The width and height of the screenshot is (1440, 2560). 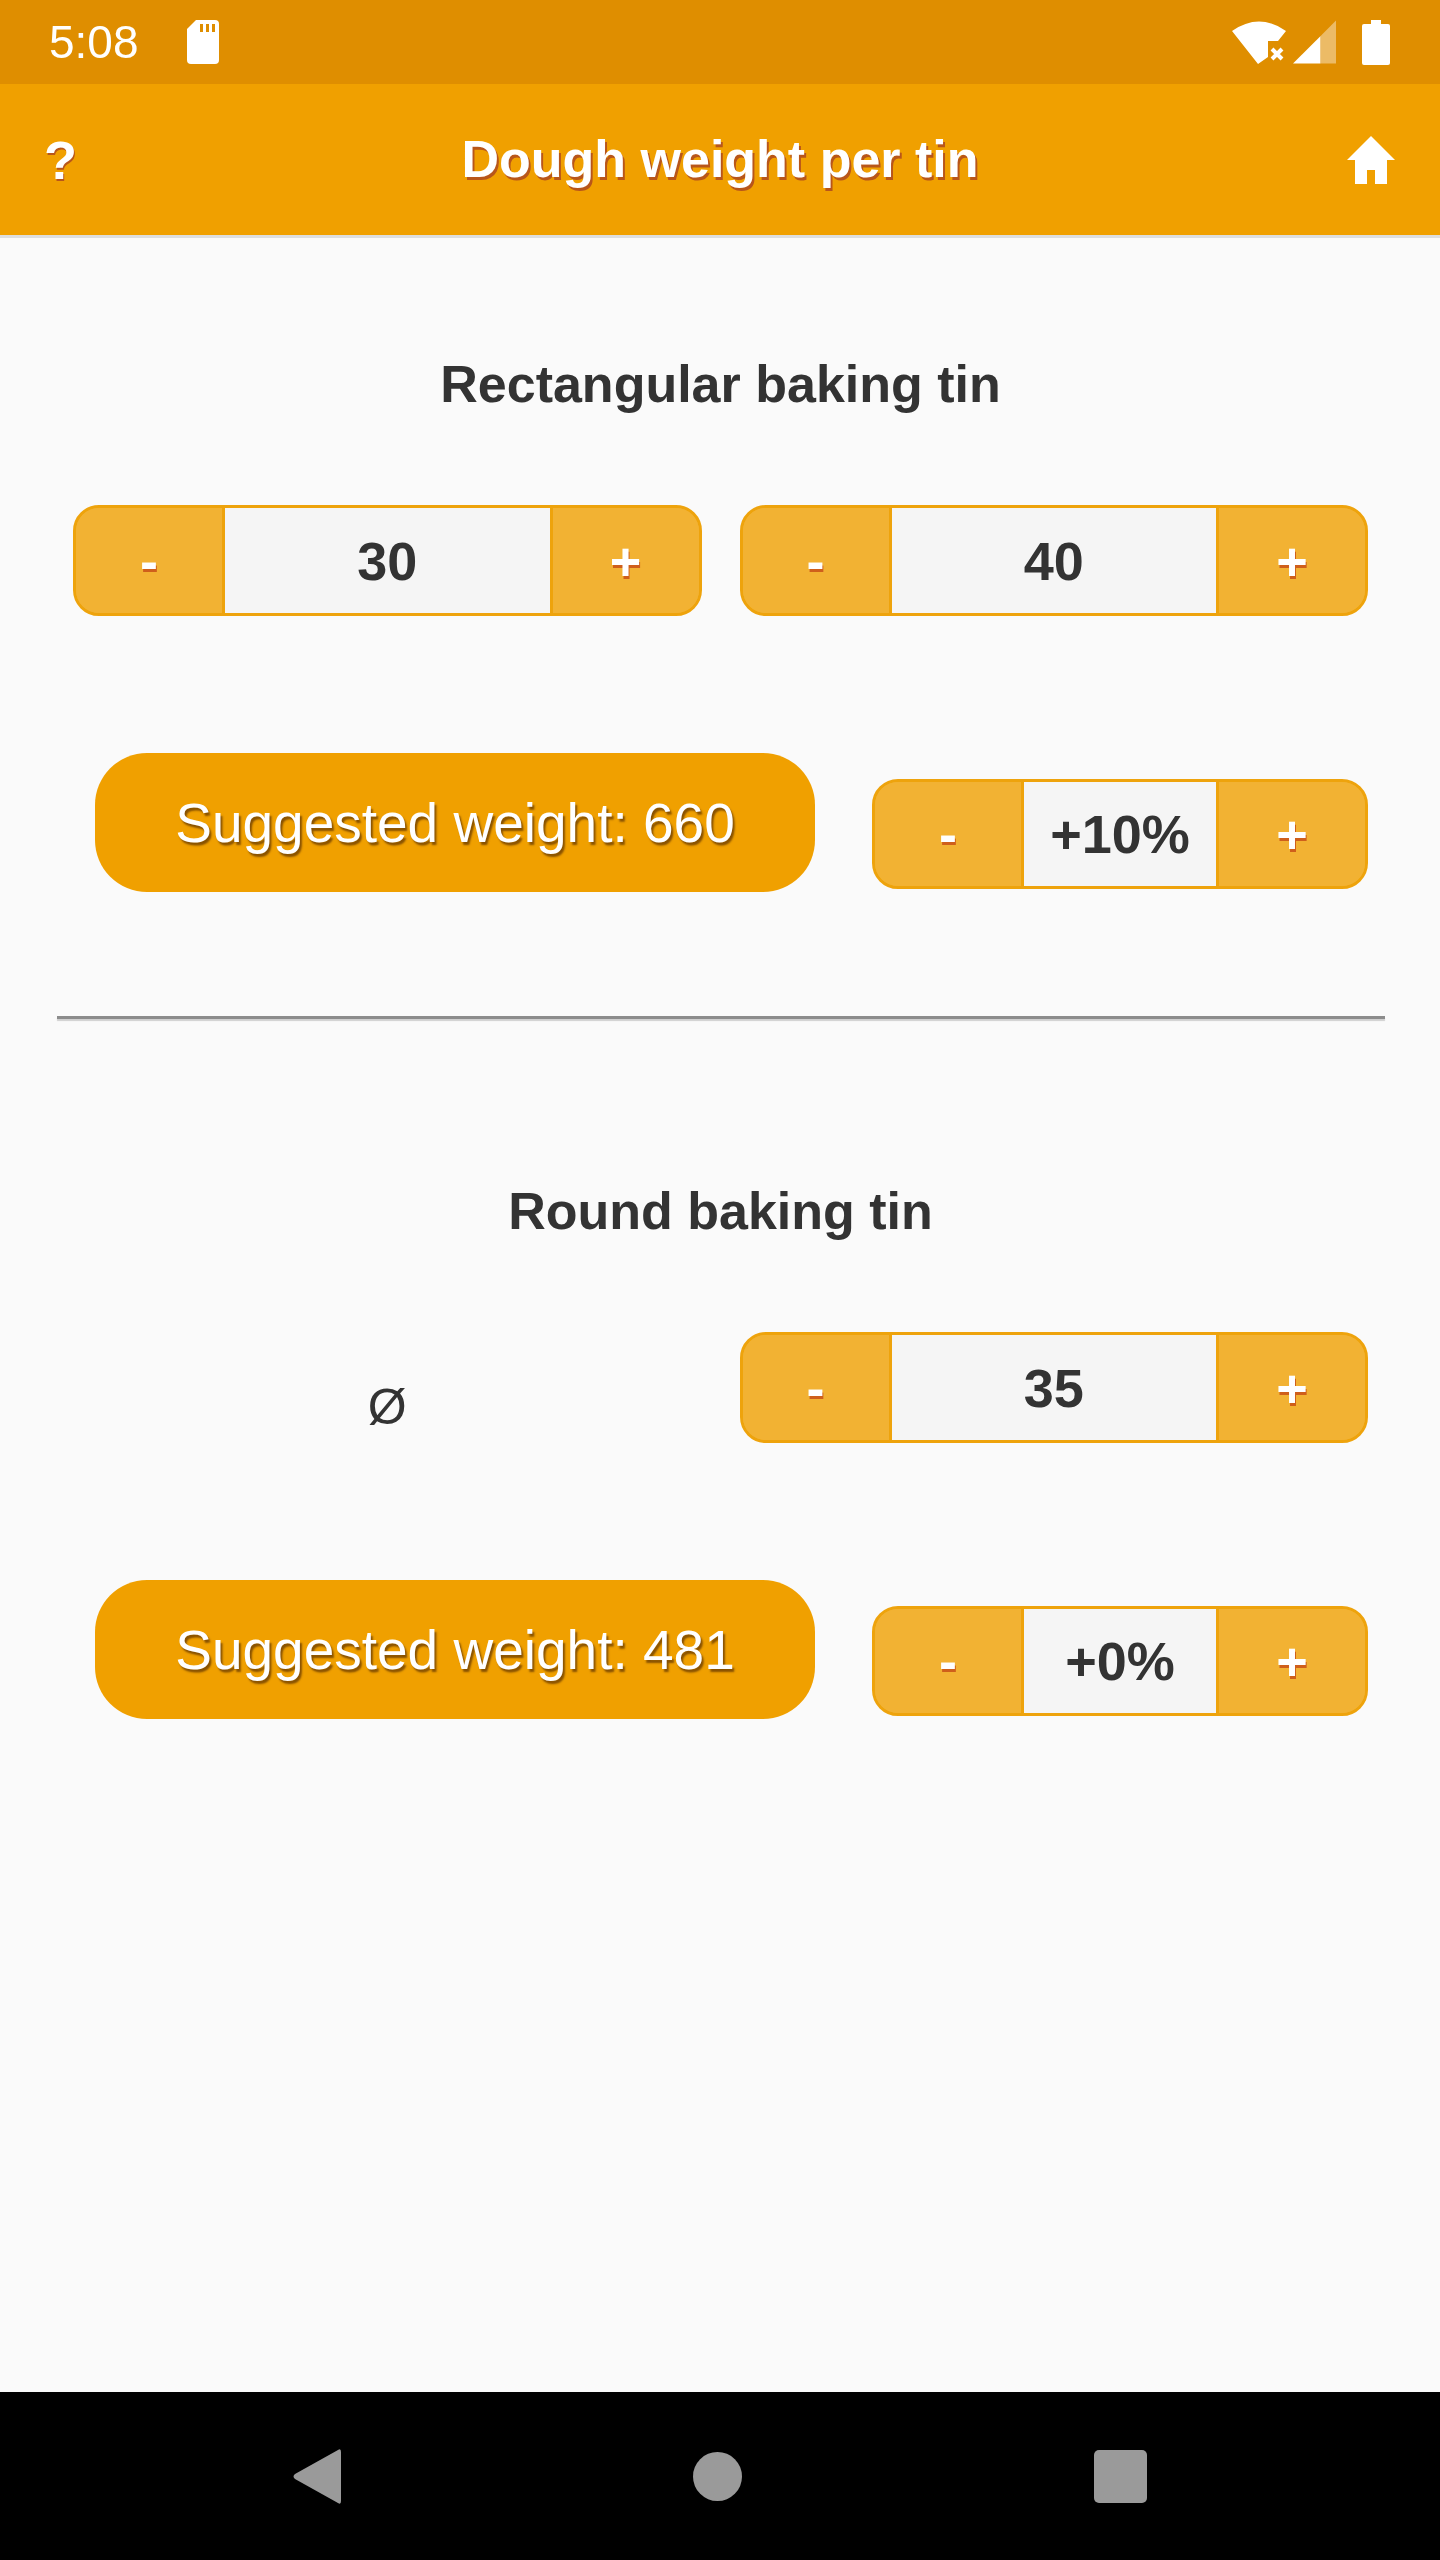 What do you see at coordinates (1120, 1661) in the screenshot?
I see `stepper-value: +0%` at bounding box center [1120, 1661].